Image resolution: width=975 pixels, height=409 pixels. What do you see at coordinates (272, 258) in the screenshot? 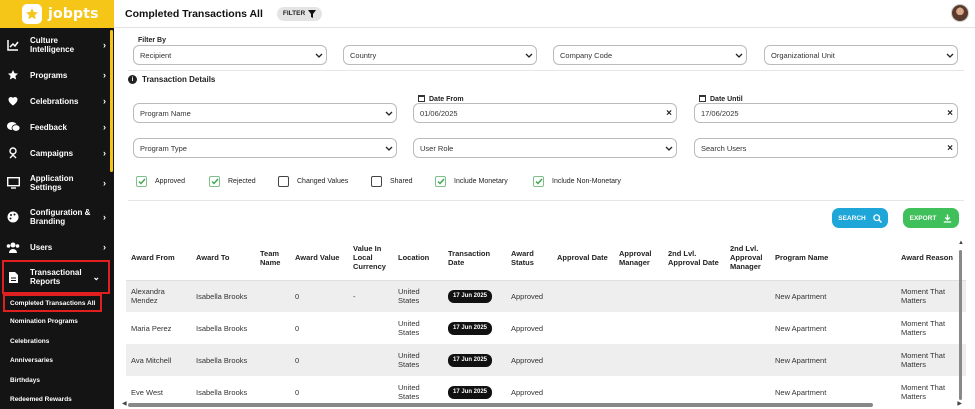
I see `column-header: Team Name` at bounding box center [272, 258].